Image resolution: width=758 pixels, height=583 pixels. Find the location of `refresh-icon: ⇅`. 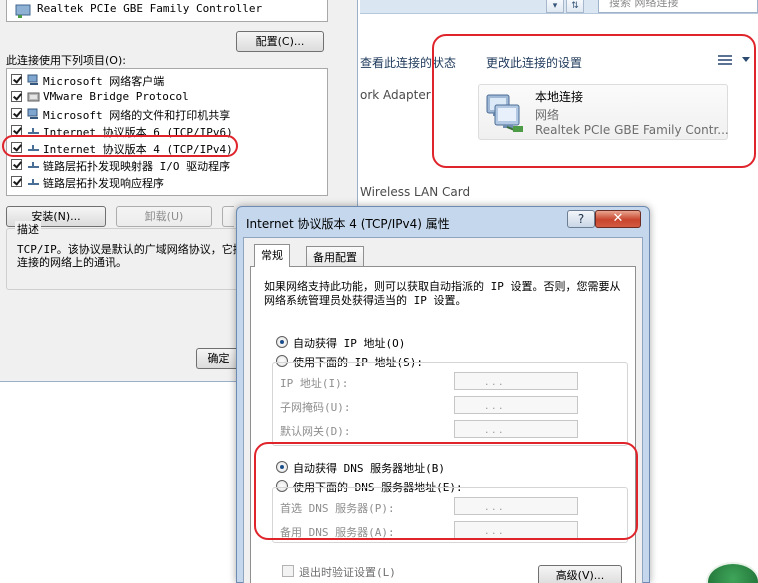

refresh-icon: ⇅ is located at coordinates (575, 6).